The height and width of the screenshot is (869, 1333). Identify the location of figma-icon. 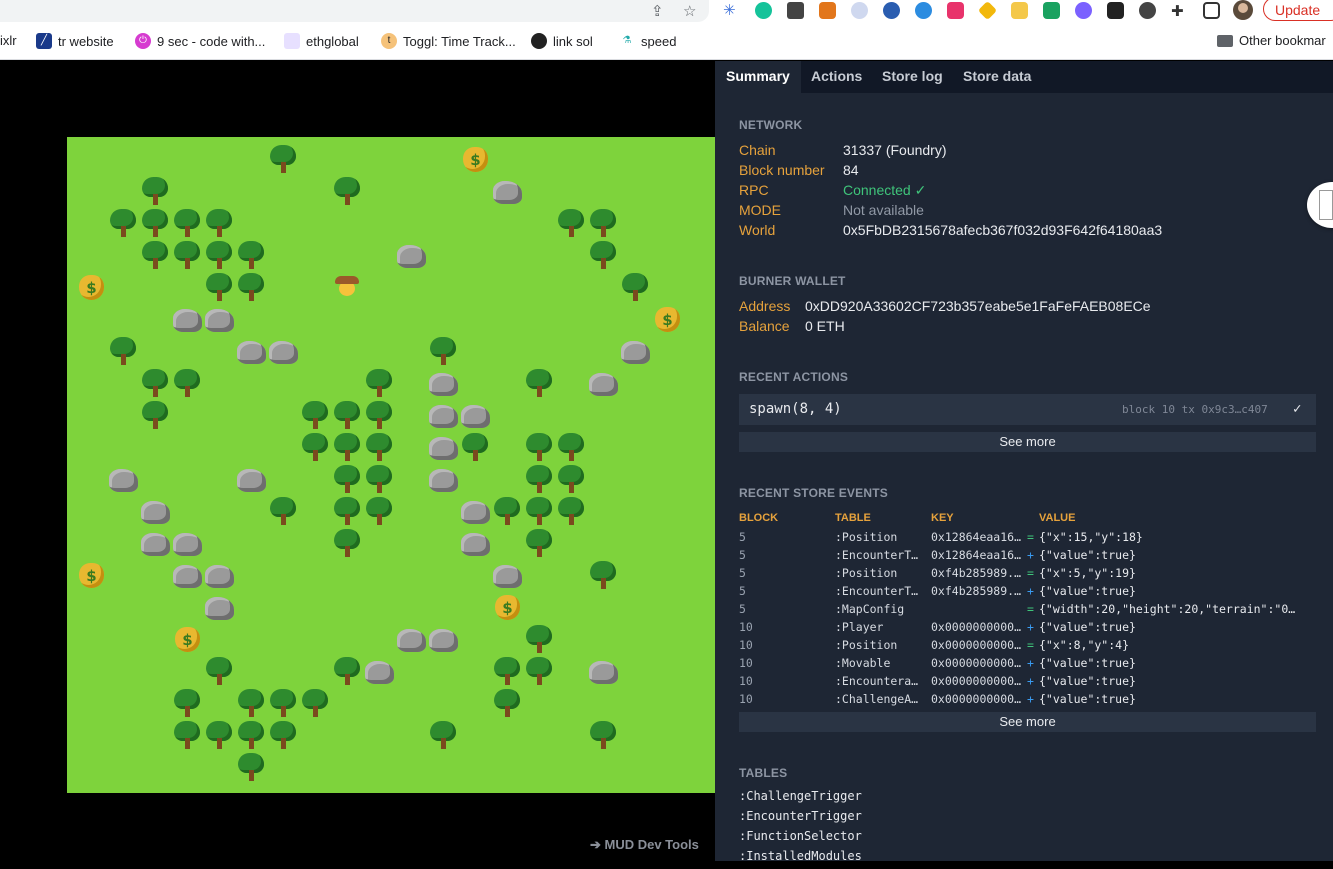
(955, 10).